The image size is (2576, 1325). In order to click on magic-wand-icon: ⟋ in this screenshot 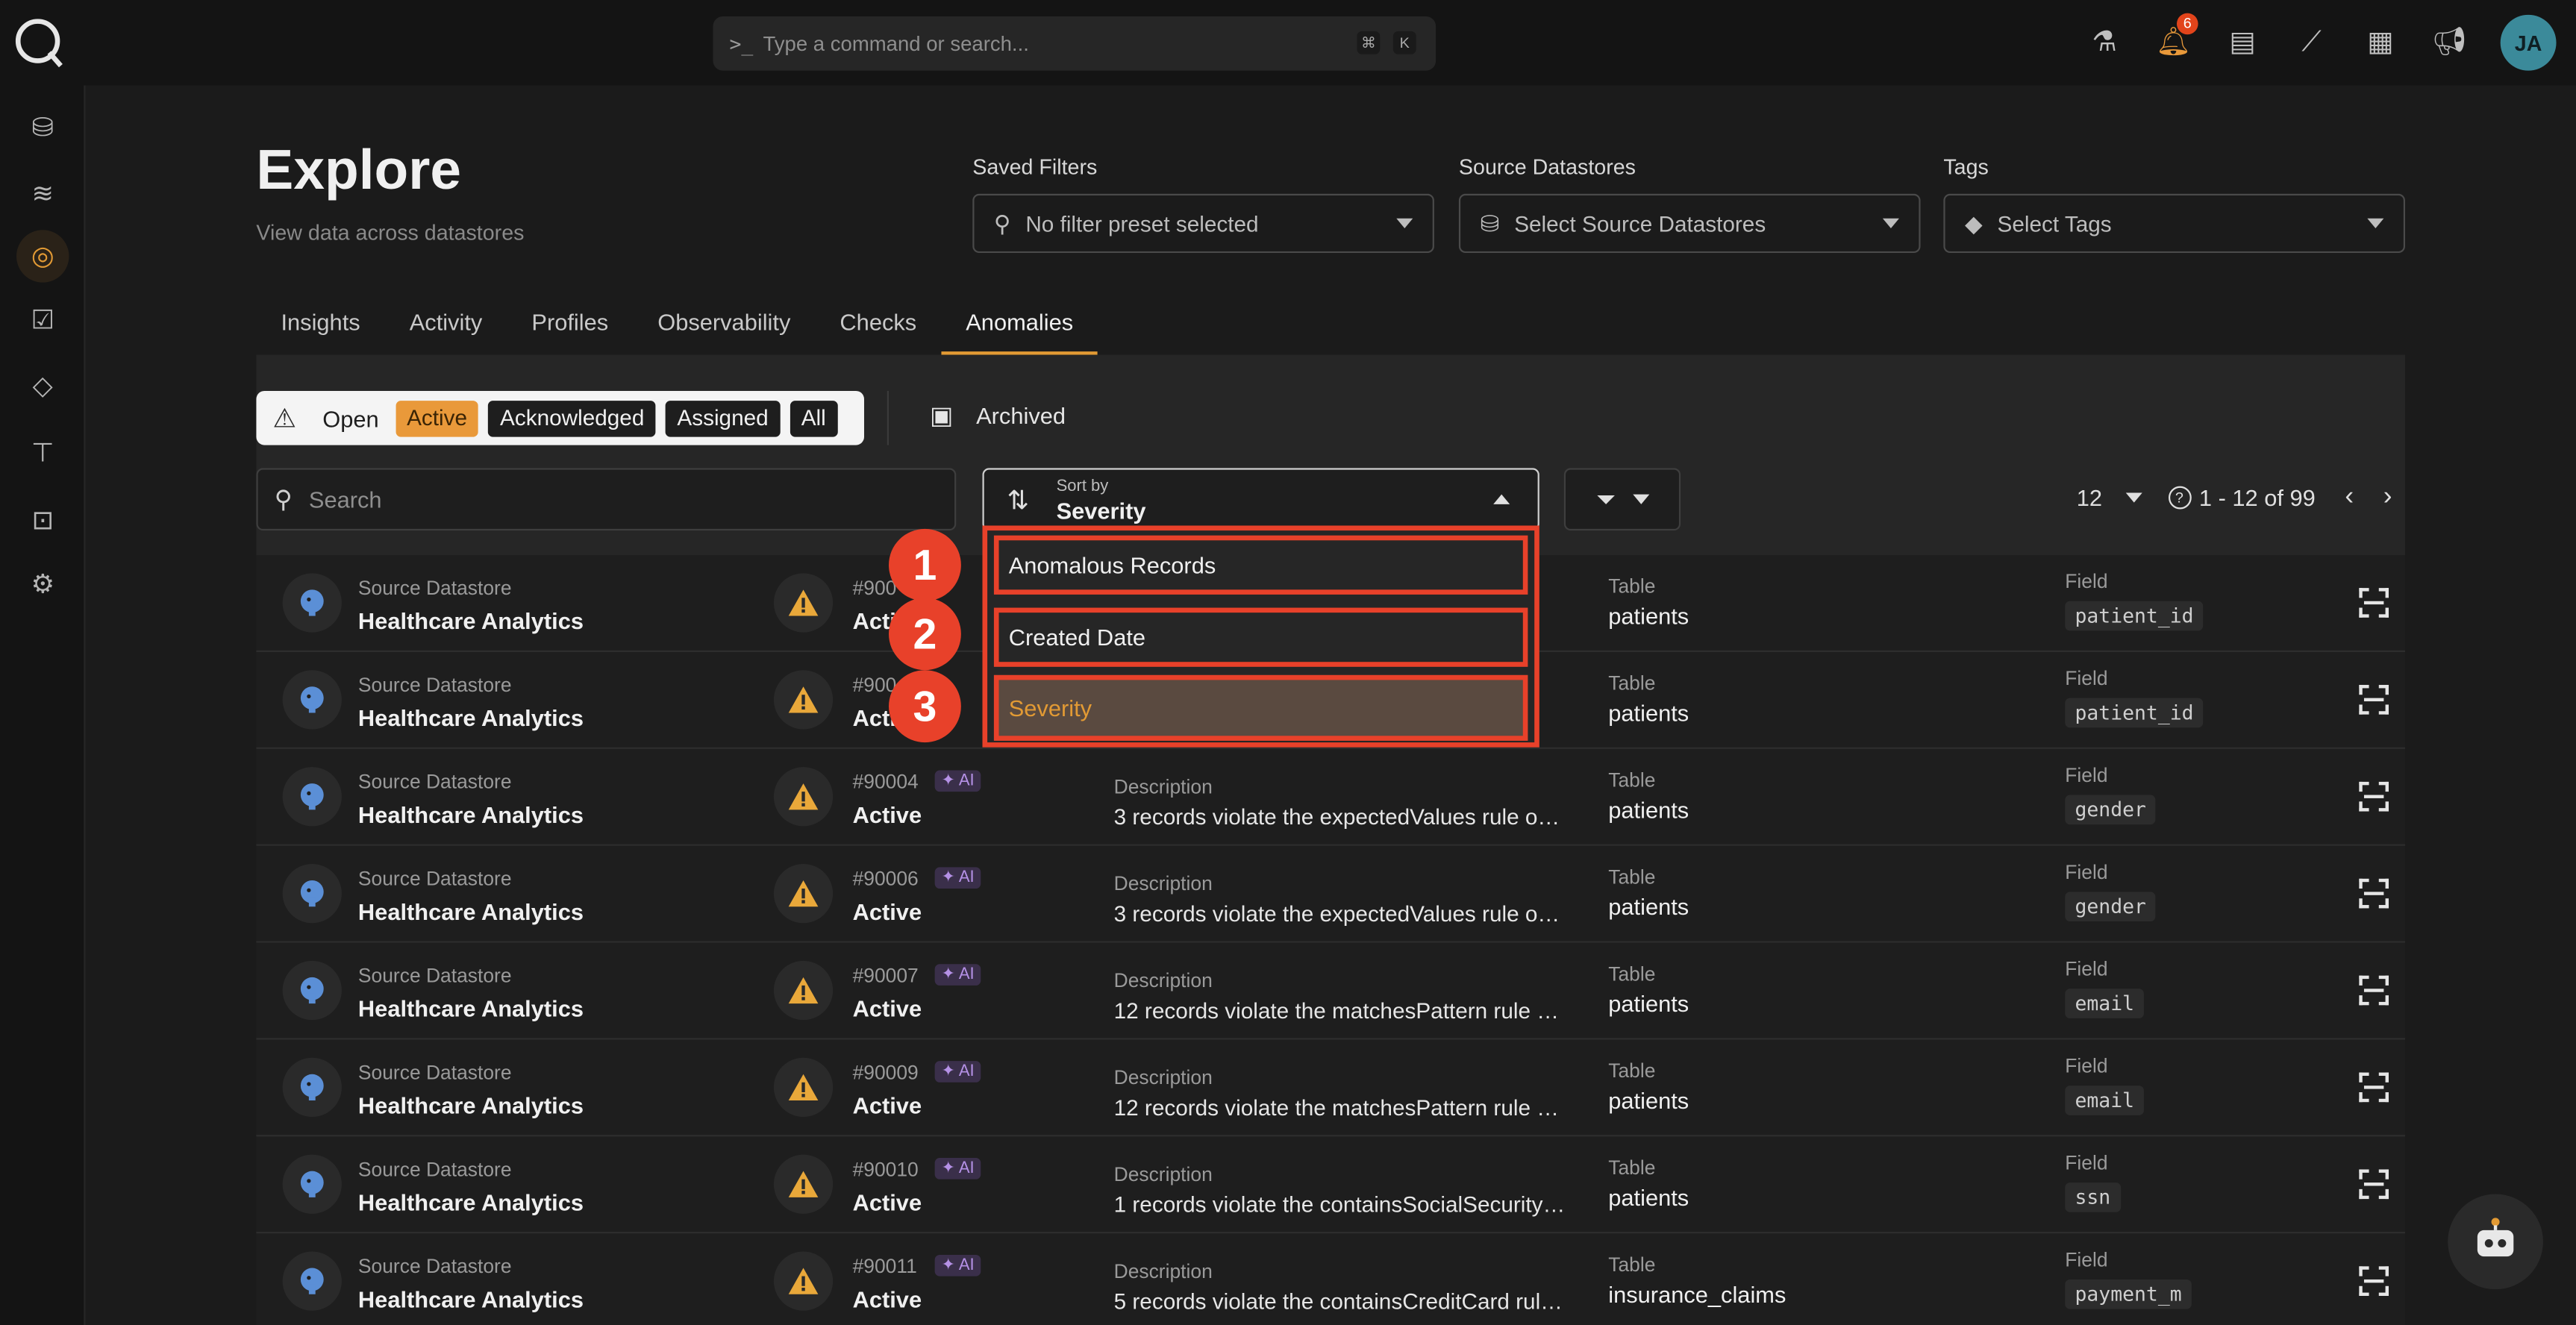, I will do `click(2311, 42)`.